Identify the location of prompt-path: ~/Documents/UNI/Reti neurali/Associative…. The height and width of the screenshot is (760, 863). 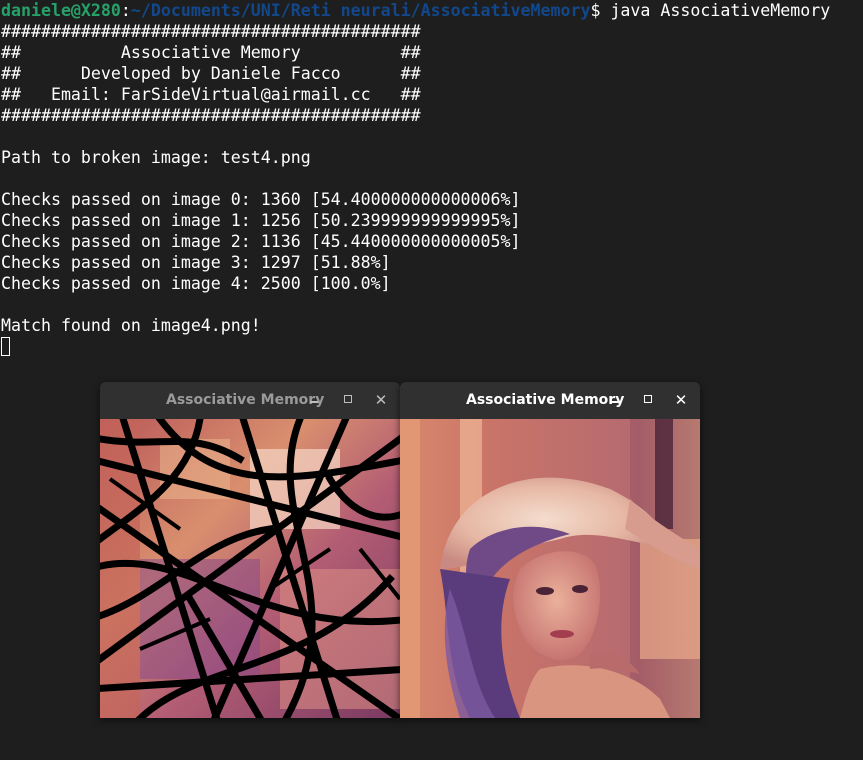
(360, 10).